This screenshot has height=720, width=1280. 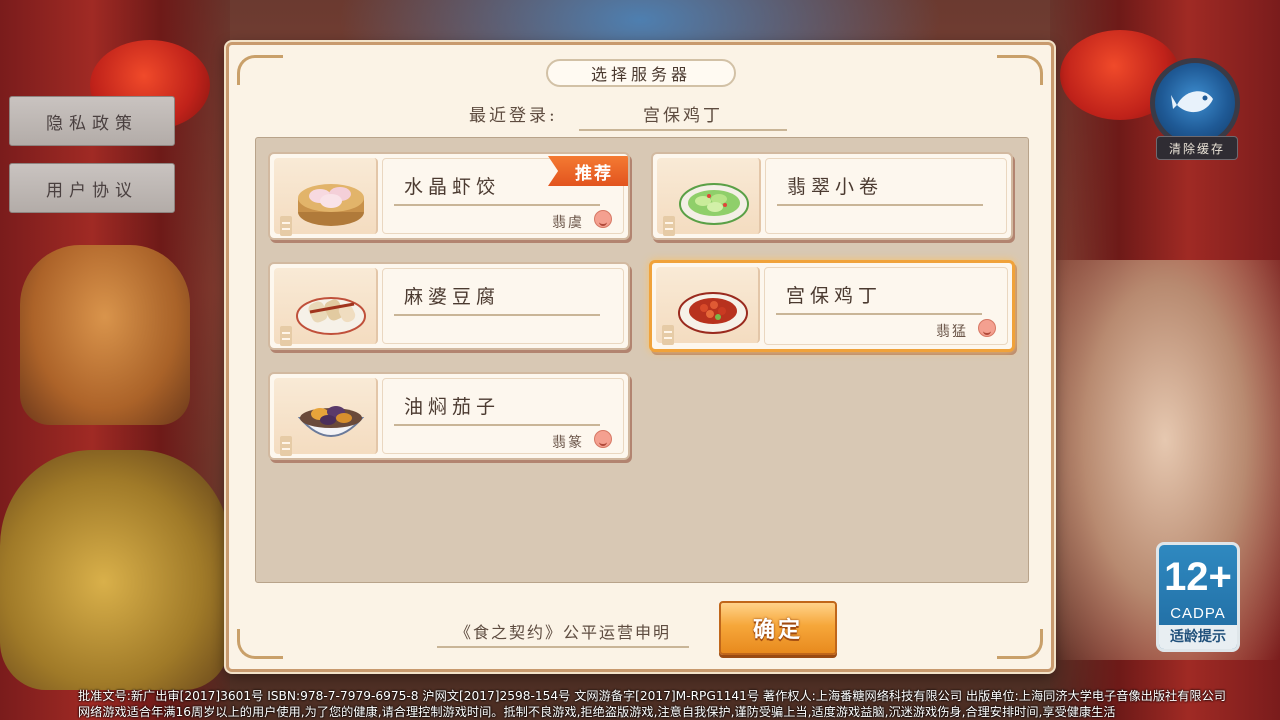 What do you see at coordinates (952, 332) in the screenshot?
I see `server-character: 翡猛` at bounding box center [952, 332].